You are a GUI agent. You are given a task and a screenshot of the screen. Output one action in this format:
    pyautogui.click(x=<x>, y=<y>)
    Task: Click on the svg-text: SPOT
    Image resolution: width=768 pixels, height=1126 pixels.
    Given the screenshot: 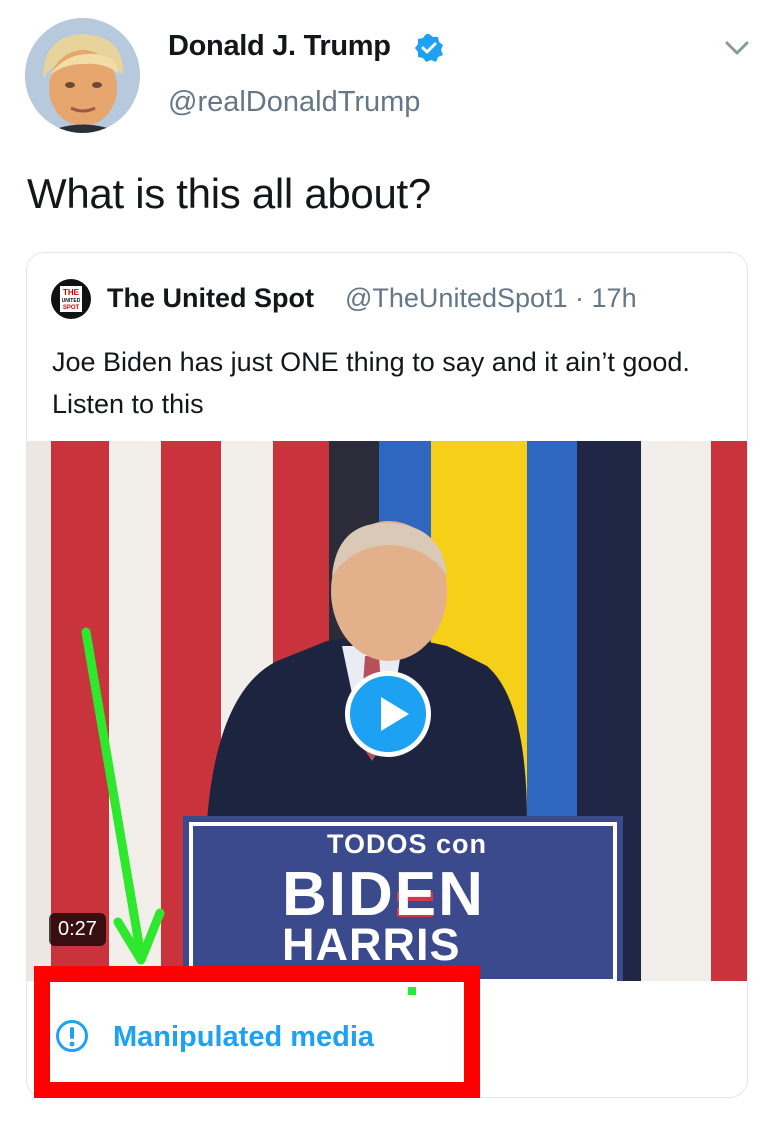 What is the action you would take?
    pyautogui.click(x=71, y=308)
    